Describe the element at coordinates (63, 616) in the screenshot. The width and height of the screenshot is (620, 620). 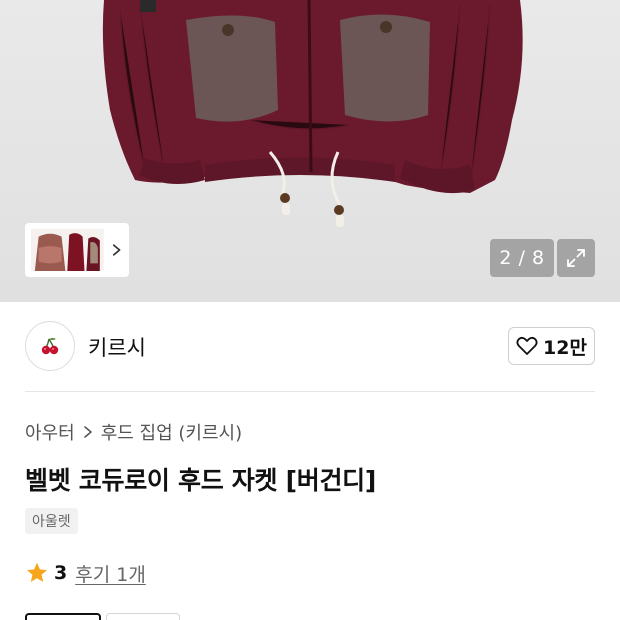
I see `option-chip-selected` at that location.